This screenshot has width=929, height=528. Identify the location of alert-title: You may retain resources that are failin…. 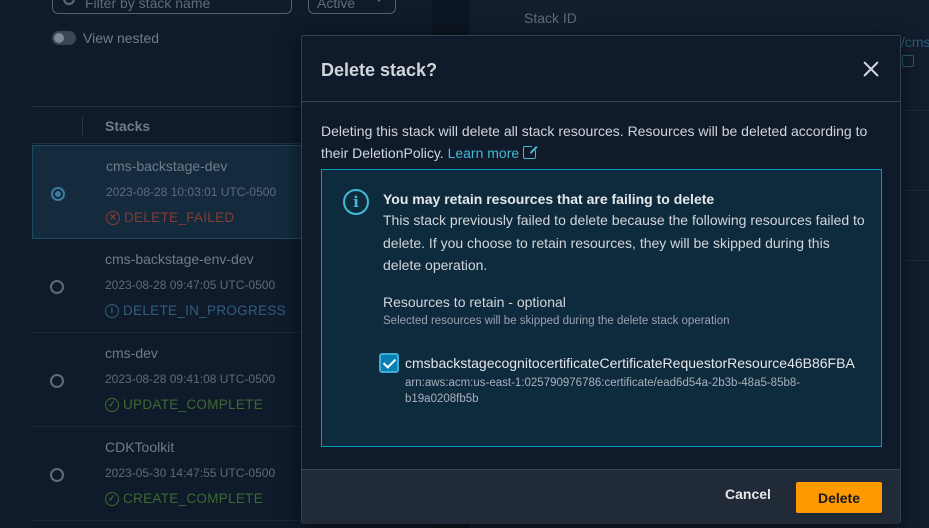
(549, 199).